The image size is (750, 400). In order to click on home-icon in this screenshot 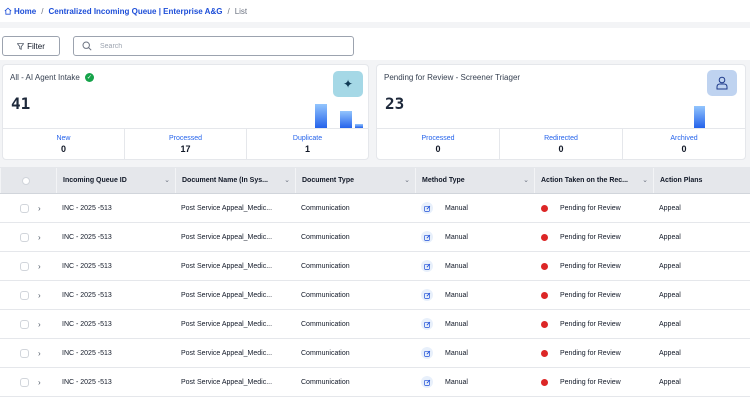, I will do `click(8, 11)`.